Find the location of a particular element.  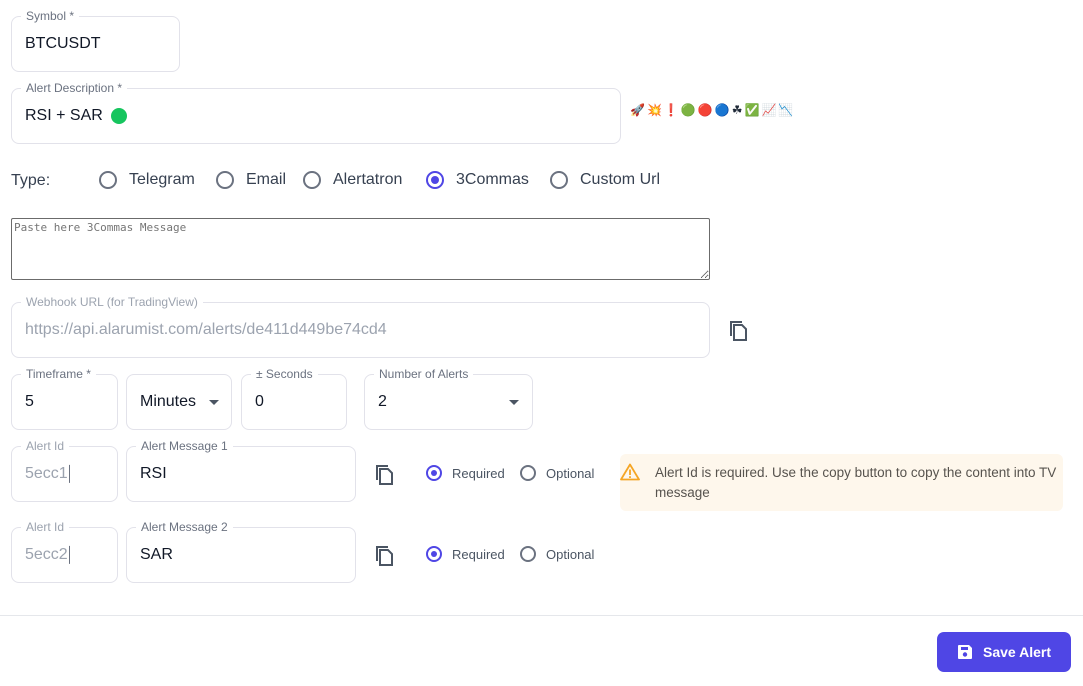

type-label: Type: is located at coordinates (31, 180).